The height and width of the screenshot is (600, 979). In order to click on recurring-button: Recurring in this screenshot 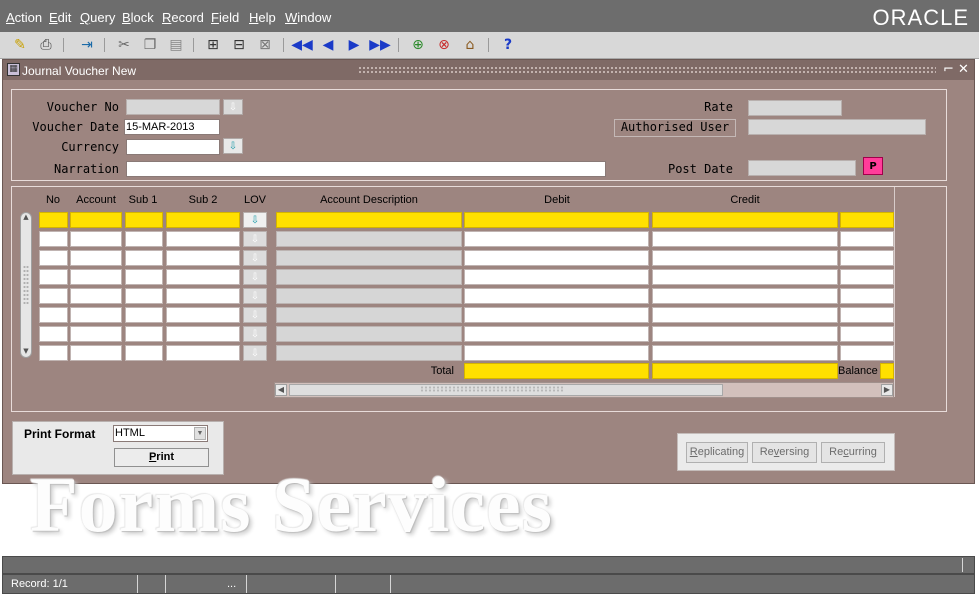, I will do `click(853, 452)`.